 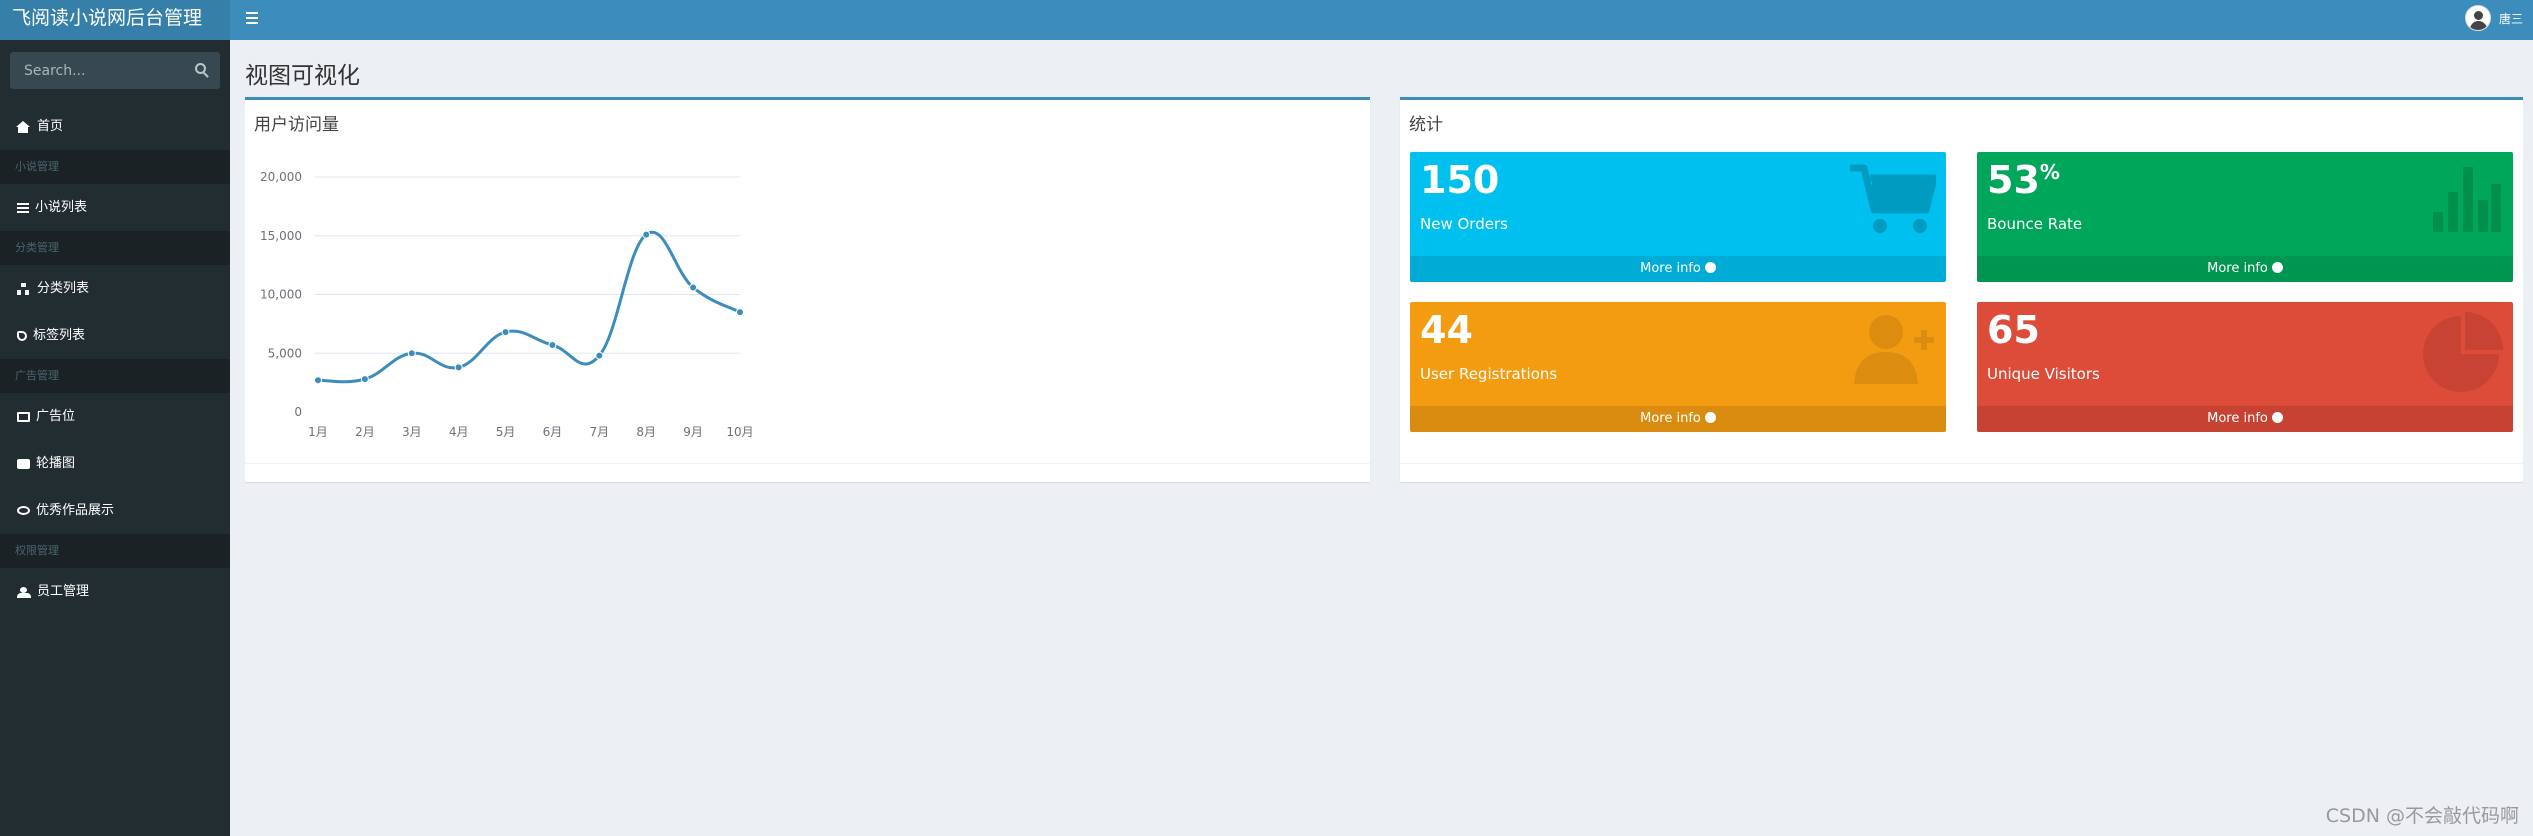 I want to click on app-logo: 飞阅读小说网后台管理, so click(x=115, y=20).